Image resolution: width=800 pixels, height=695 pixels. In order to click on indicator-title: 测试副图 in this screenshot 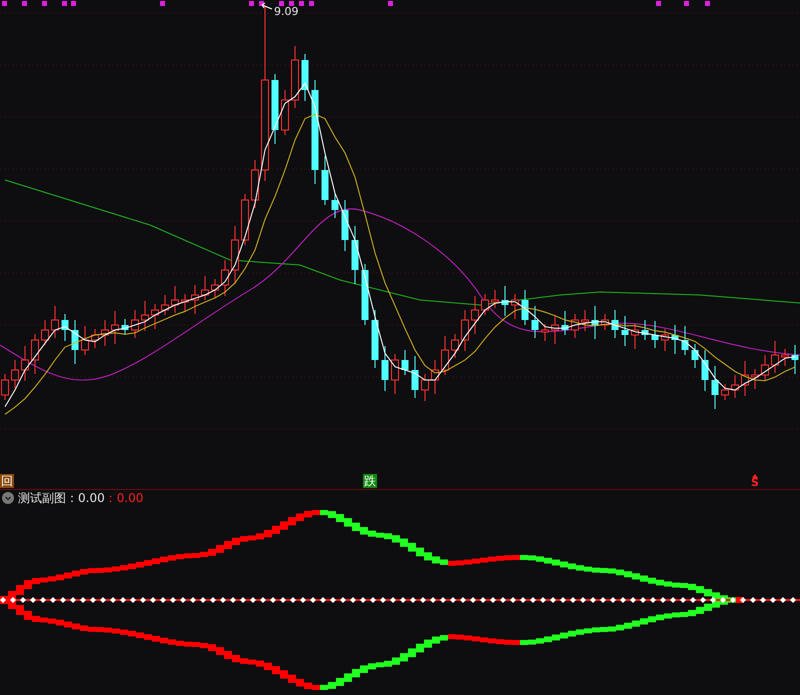, I will do `click(42, 498)`.